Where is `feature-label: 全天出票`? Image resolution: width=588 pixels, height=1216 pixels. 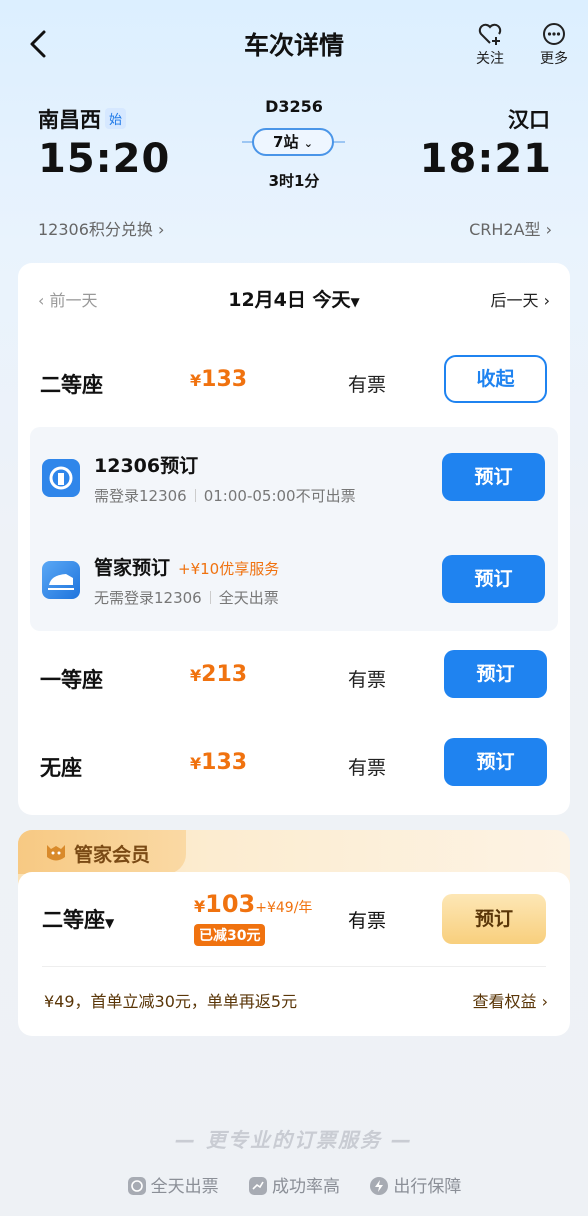
feature-label: 全天出票 is located at coordinates (184, 1187).